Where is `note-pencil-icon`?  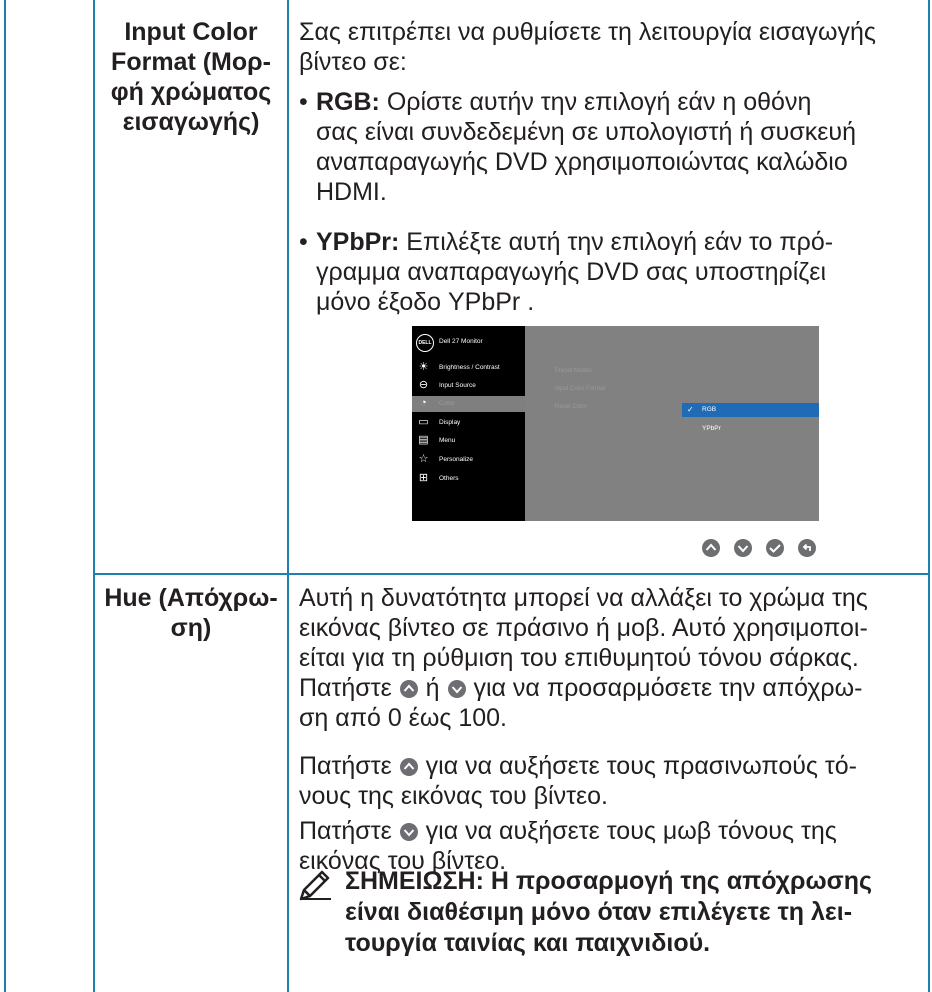
note-pencil-icon is located at coordinates (315, 885).